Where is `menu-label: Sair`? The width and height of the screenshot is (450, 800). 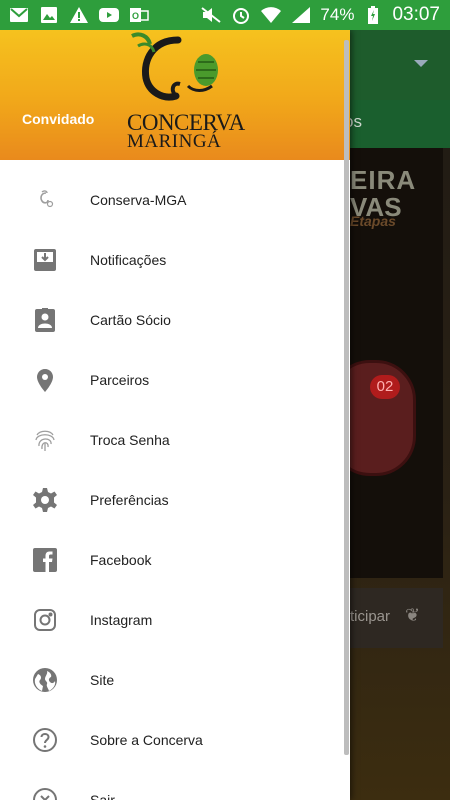 menu-label: Sair is located at coordinates (102, 796).